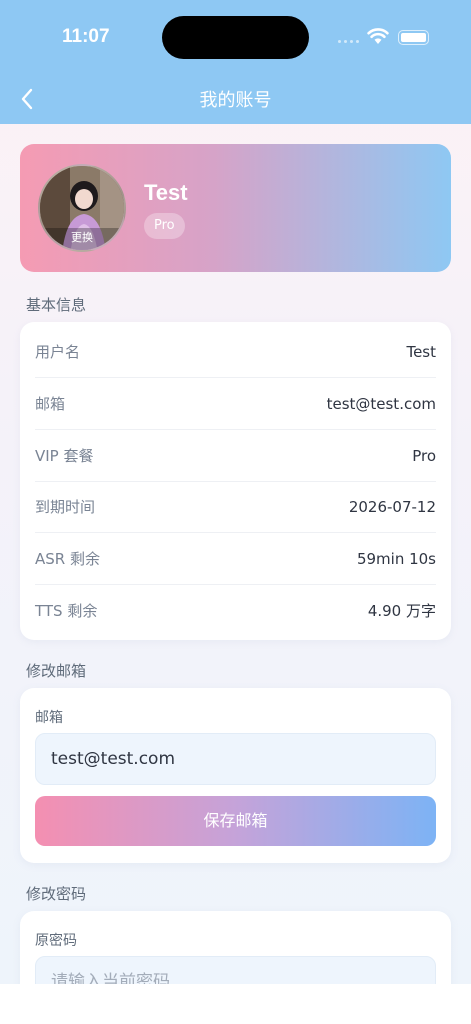  I want to click on info-row-tts-remaining: TTS 剩余 4.90 万字, so click(235, 610).